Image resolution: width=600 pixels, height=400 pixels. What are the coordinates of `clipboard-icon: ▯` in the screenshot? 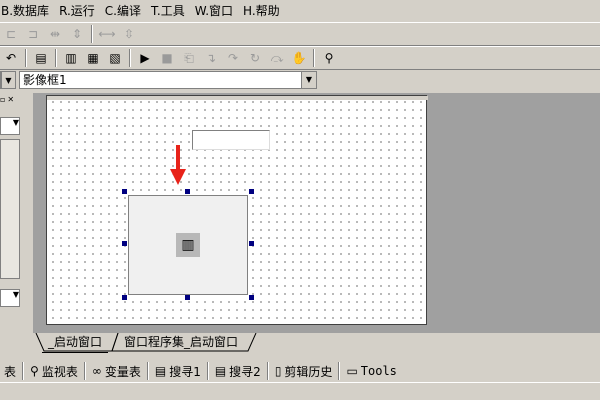 It's located at (278, 371).